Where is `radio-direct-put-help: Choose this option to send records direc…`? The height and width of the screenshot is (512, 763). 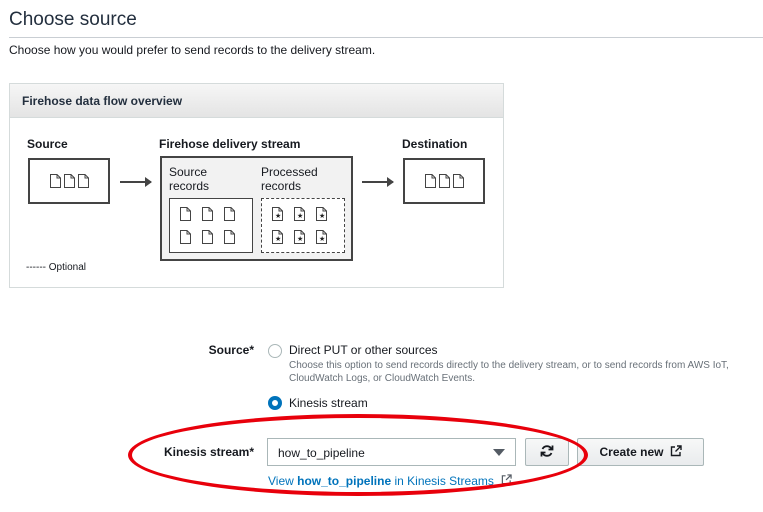 radio-direct-put-help: Choose this option to send records direc… is located at coordinates (509, 372).